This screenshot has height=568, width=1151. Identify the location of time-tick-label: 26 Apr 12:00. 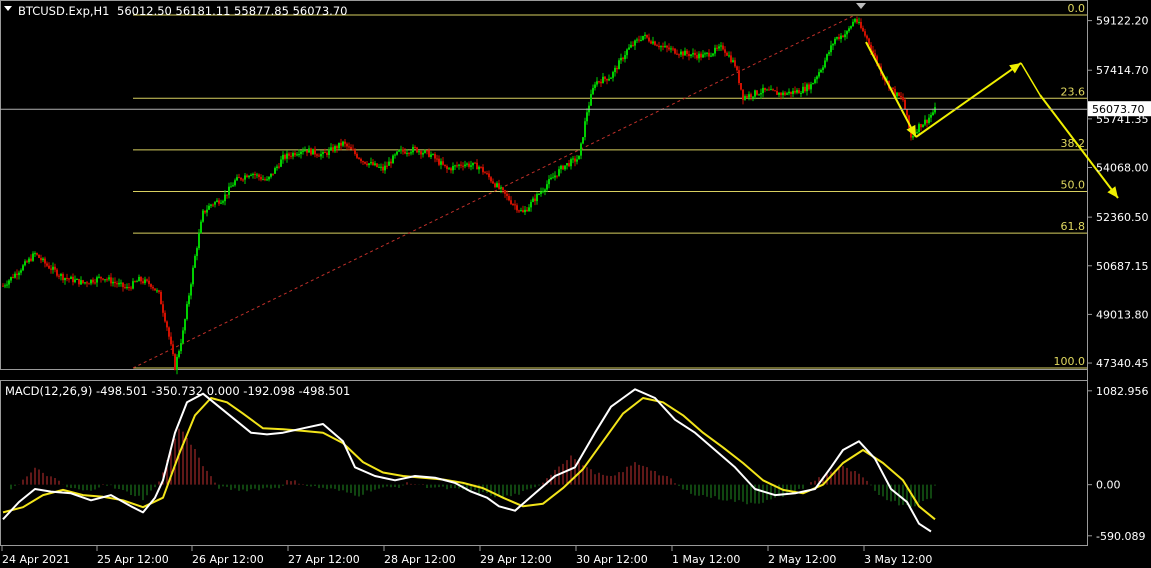
(228, 559).